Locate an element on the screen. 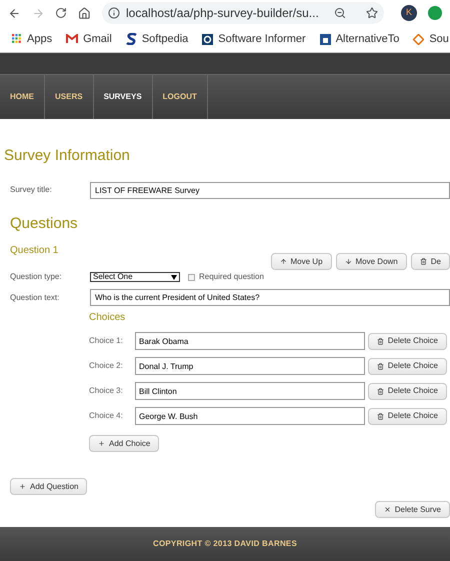 This screenshot has width=450, height=561. question-type-select: Select One is located at coordinates (135, 277).